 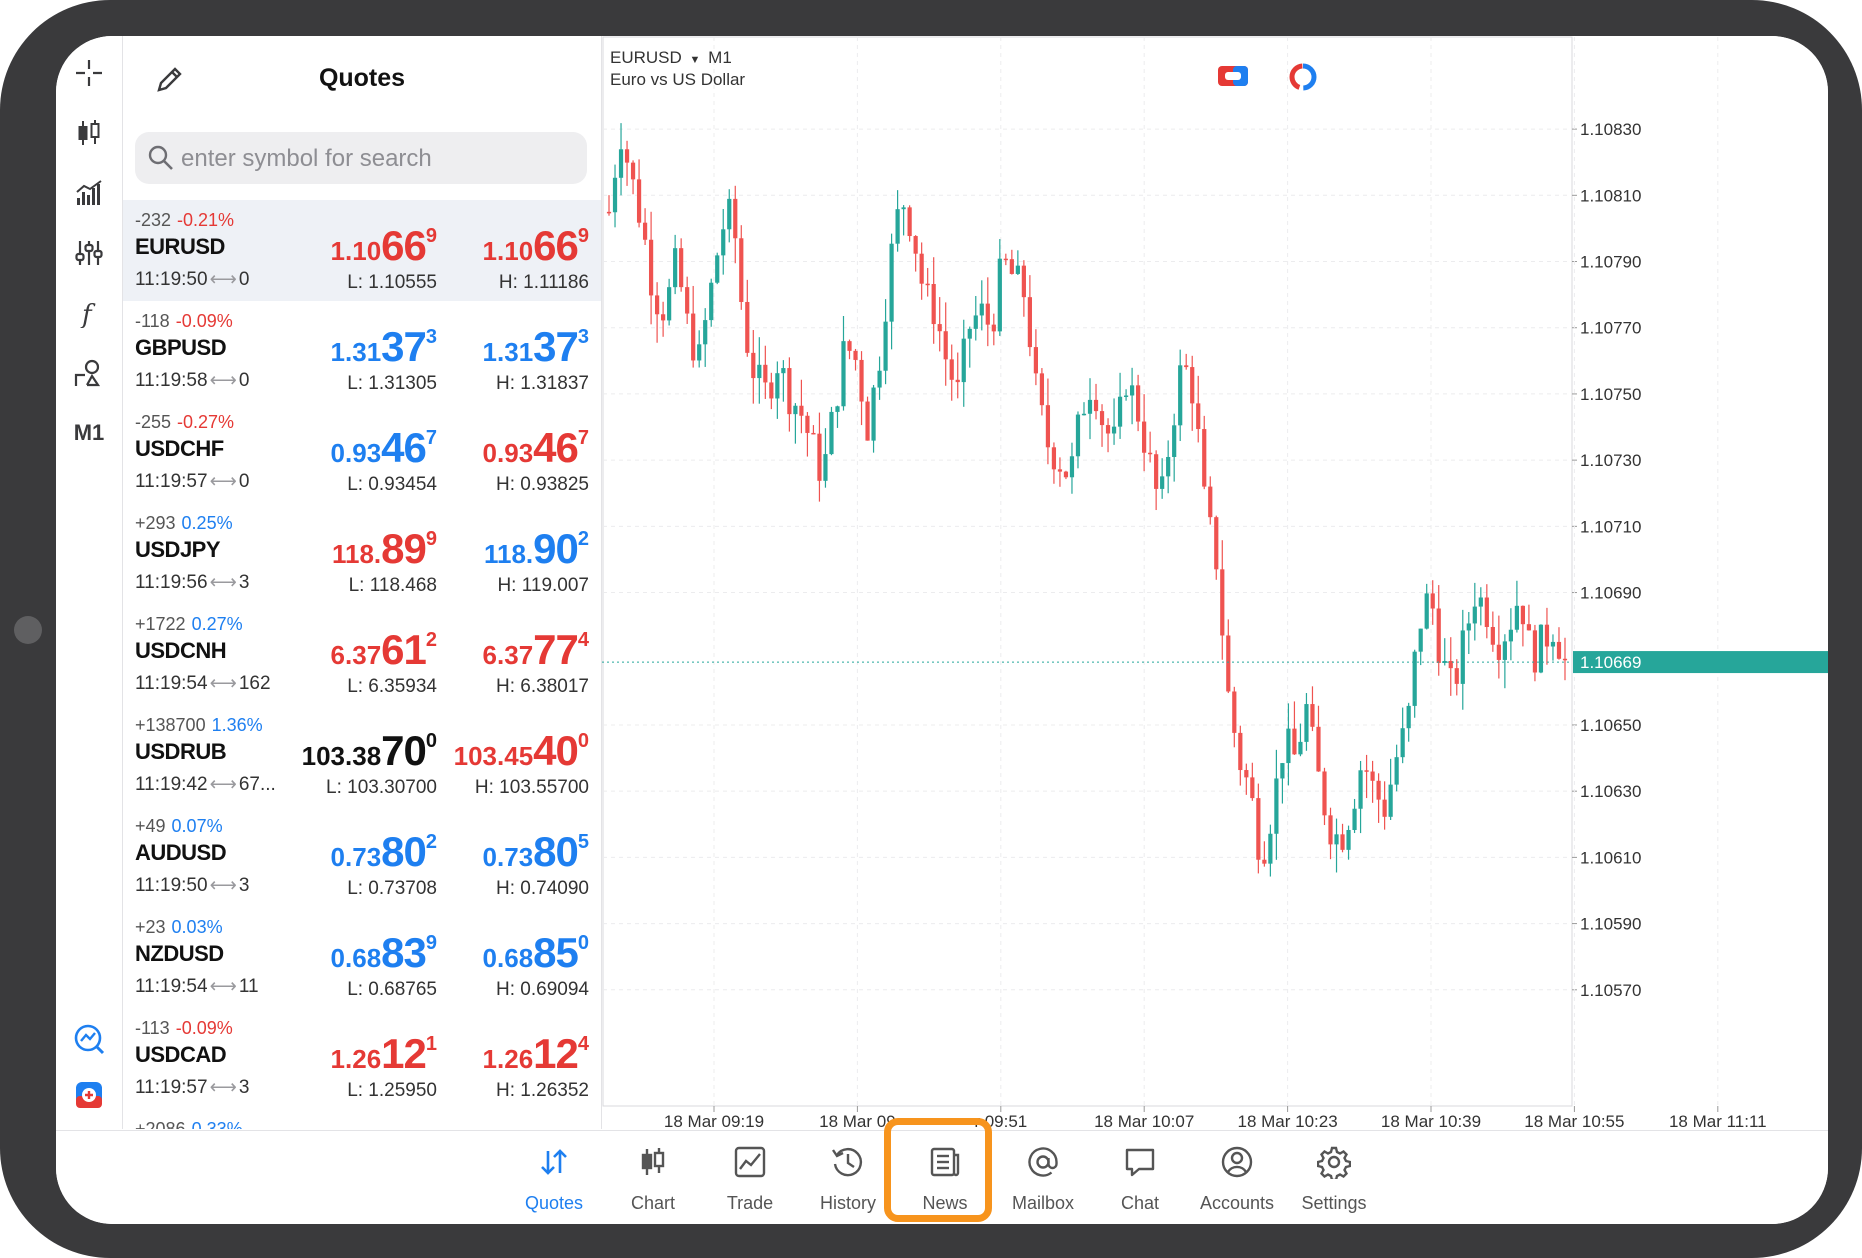 What do you see at coordinates (89, 253) in the screenshot?
I see `settings-sliders-icon` at bounding box center [89, 253].